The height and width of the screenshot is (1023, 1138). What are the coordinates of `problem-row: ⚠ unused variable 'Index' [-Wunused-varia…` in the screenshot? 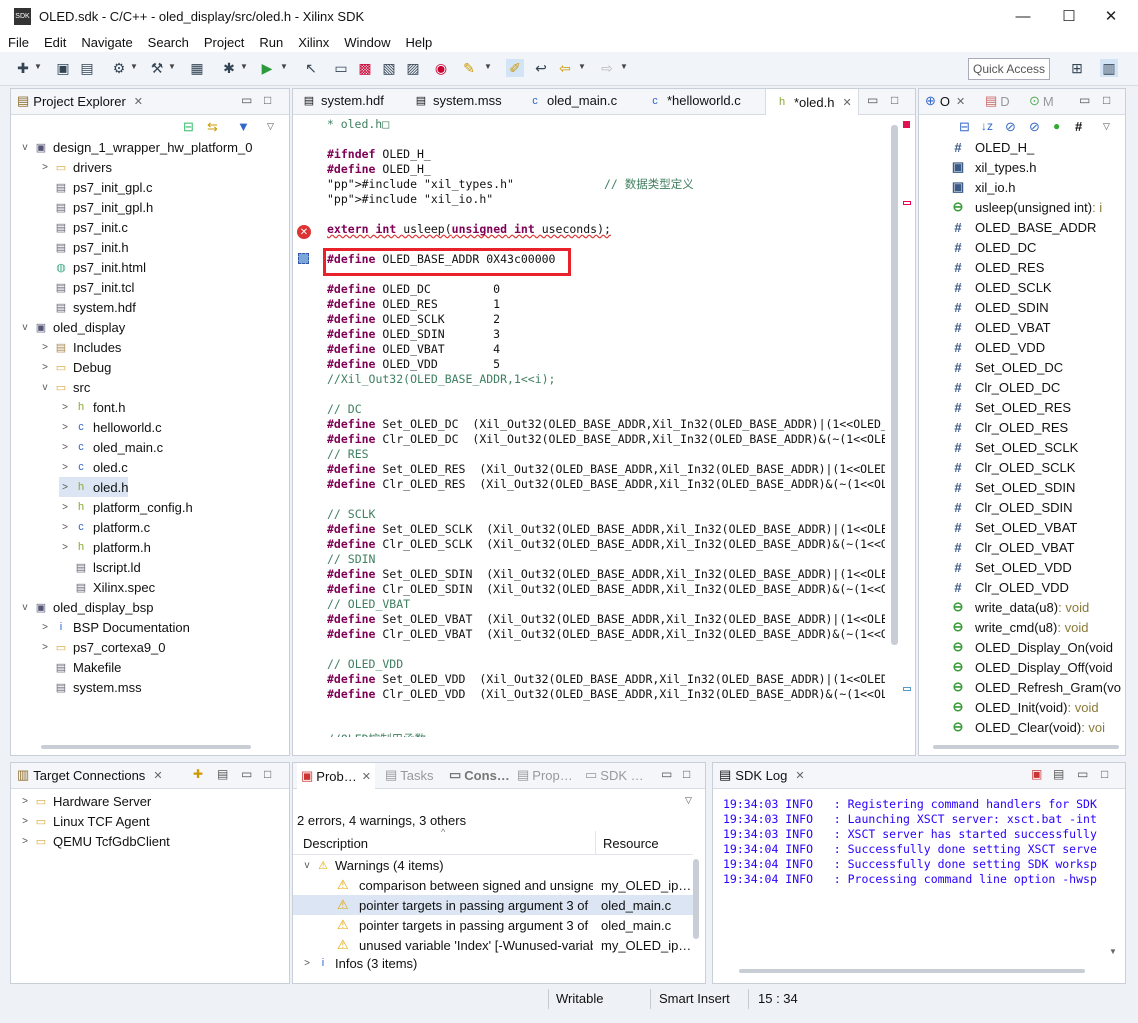 It's located at (493, 945).